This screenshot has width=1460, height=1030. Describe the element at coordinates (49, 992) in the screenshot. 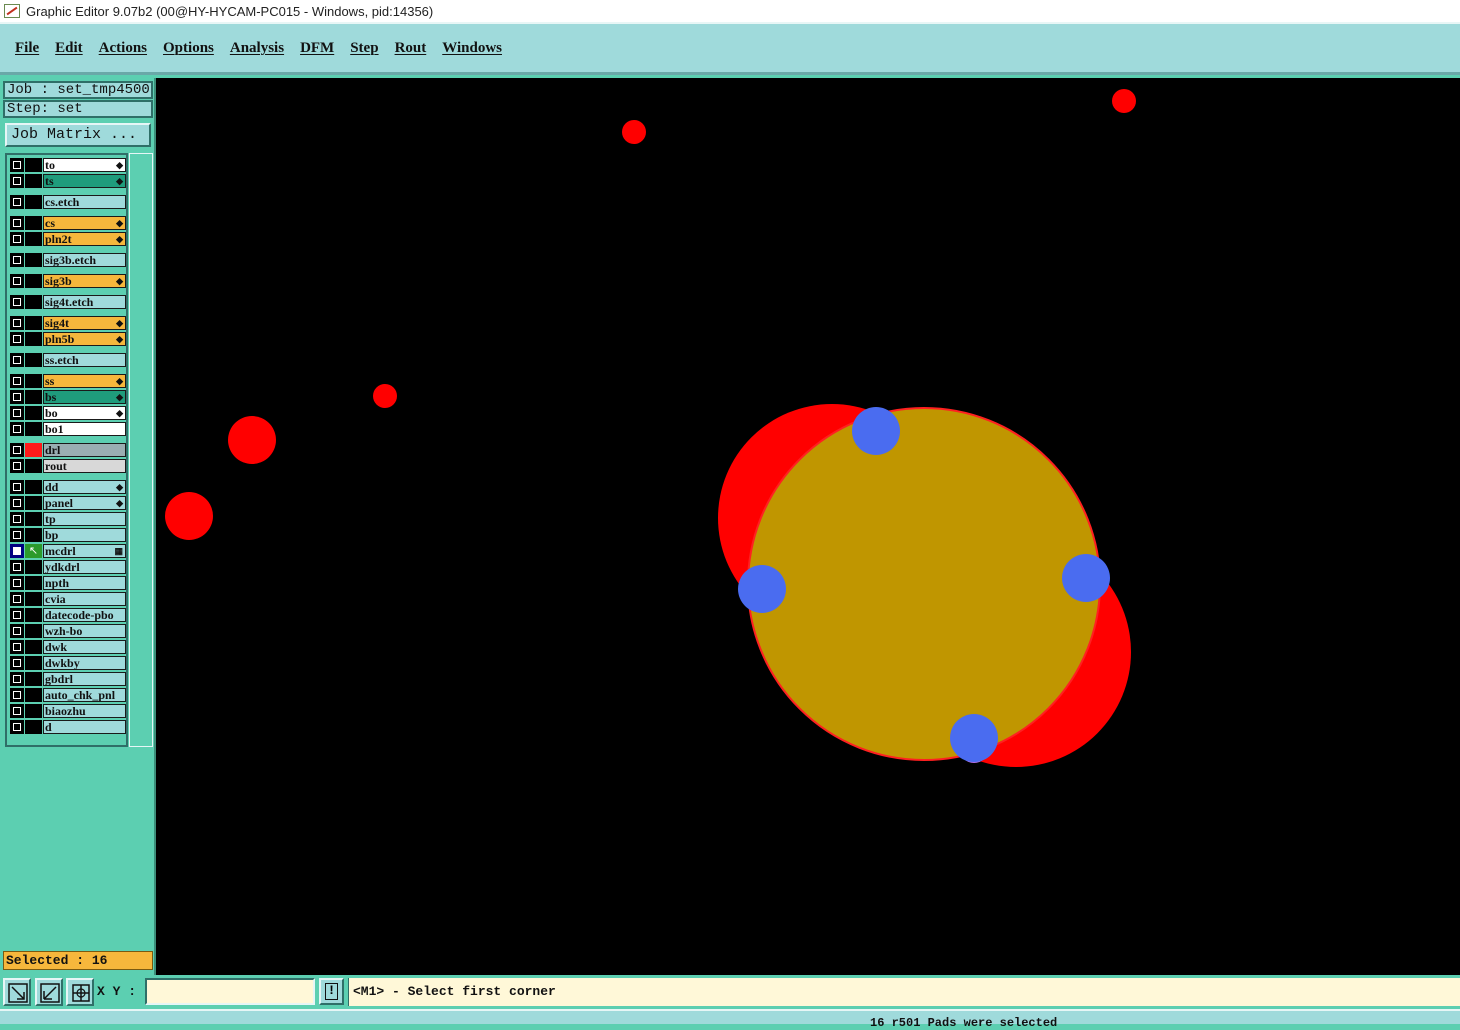

I see `zoom-fit-button` at that location.